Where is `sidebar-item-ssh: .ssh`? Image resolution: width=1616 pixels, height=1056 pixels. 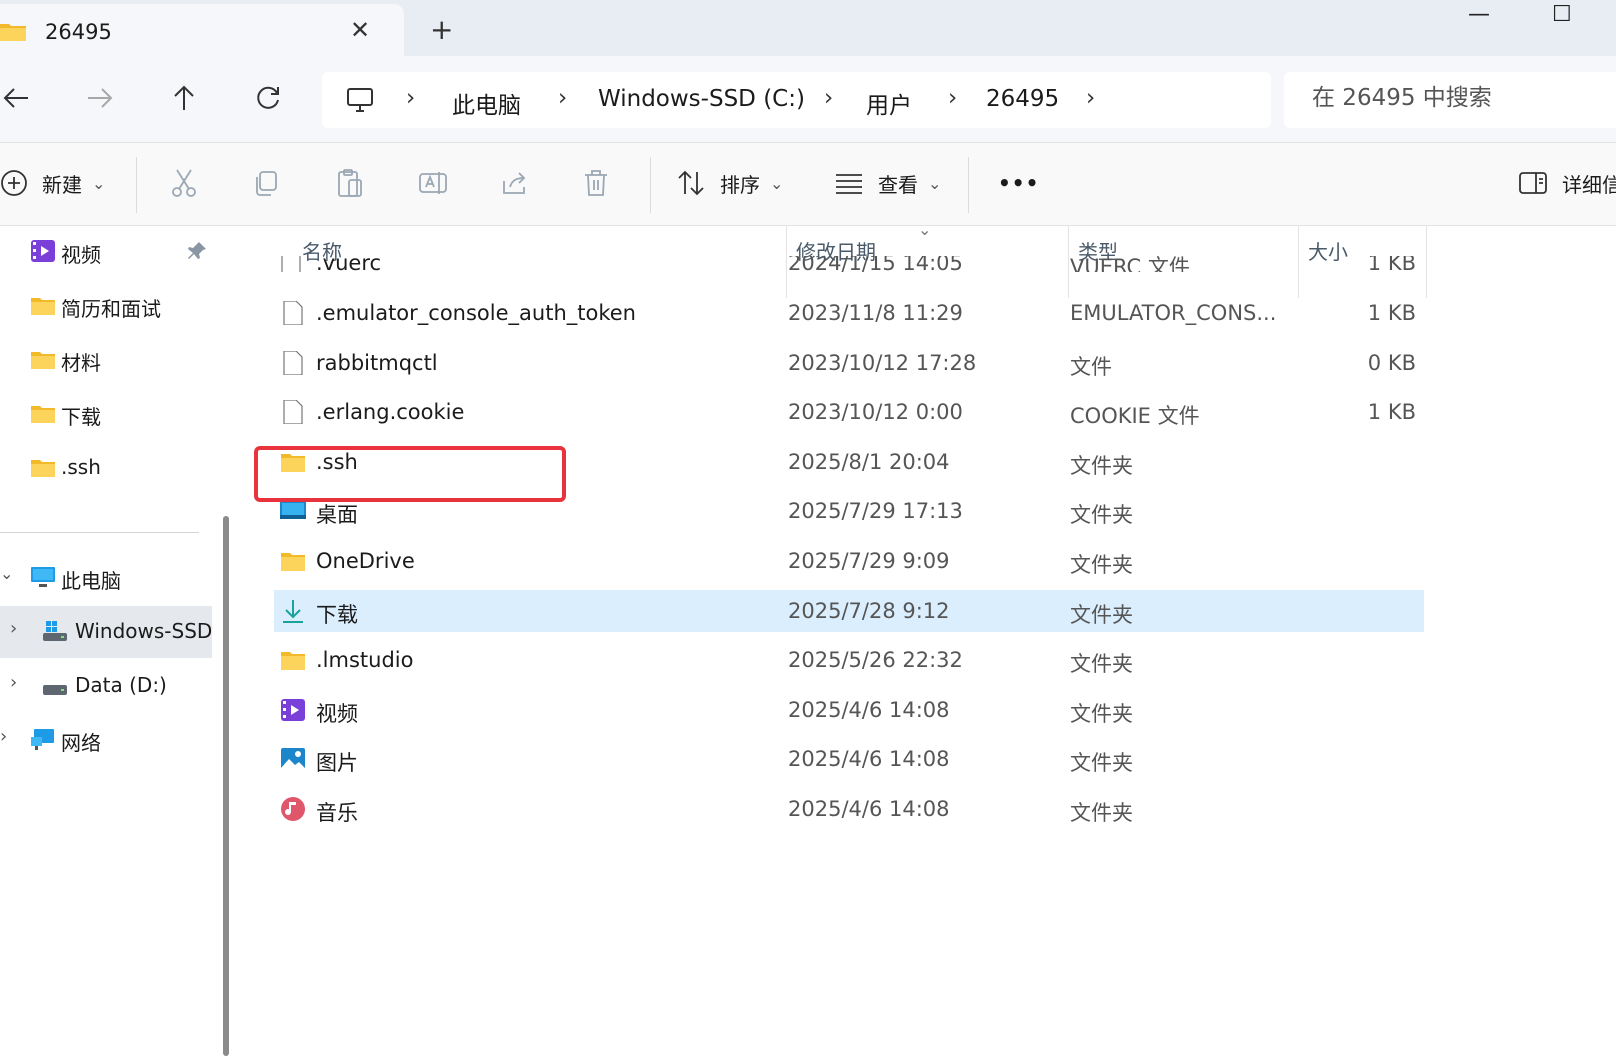 sidebar-item-ssh: .ssh is located at coordinates (106, 468).